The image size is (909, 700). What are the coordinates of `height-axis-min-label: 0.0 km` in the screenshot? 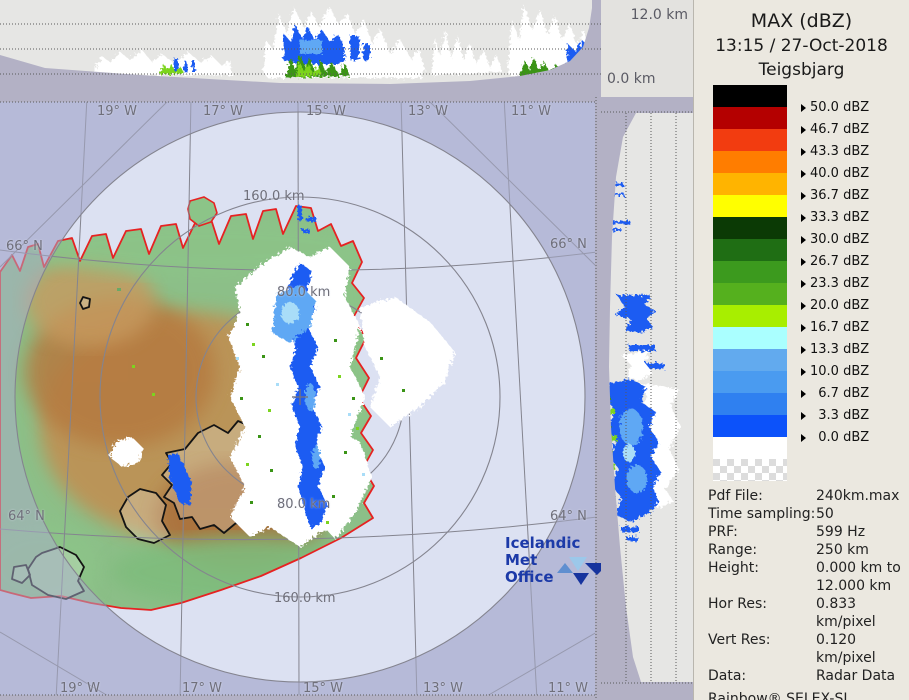 It's located at (631, 79).